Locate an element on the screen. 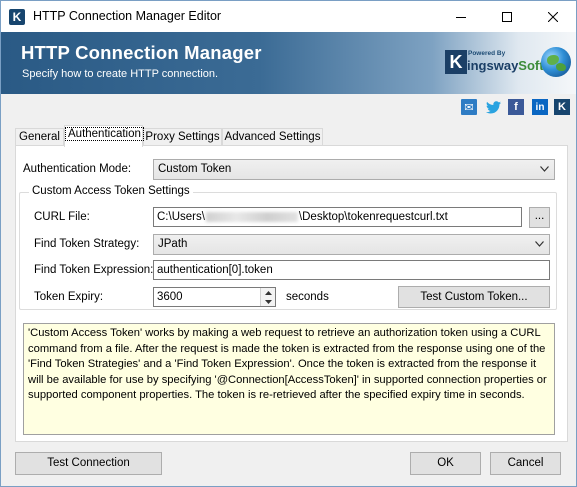 This screenshot has height=487, width=577. curl-file-label: CURL File: is located at coordinates (62, 217).